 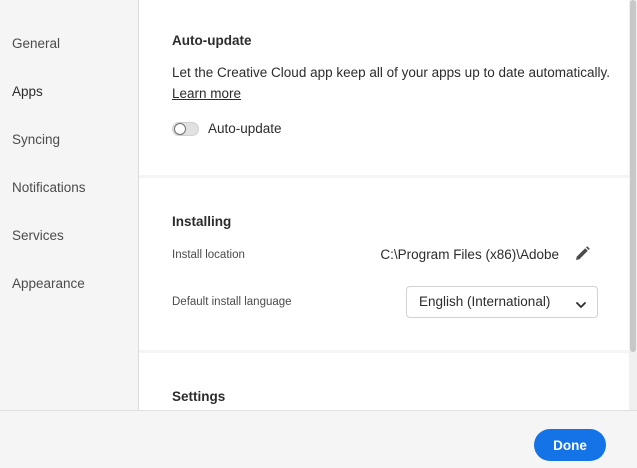 What do you see at coordinates (27, 91) in the screenshot?
I see `sidebar-item-apps: Apps` at bounding box center [27, 91].